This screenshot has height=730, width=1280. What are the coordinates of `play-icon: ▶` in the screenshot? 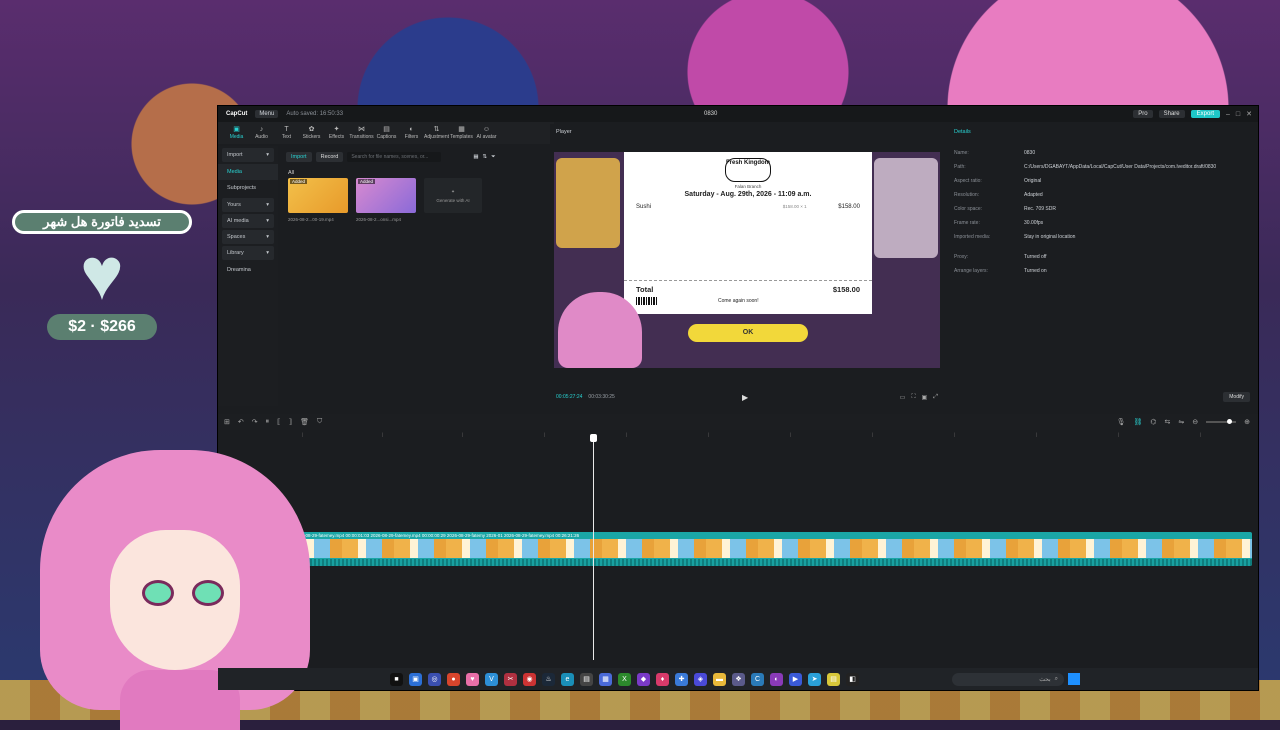 It's located at (745, 397).